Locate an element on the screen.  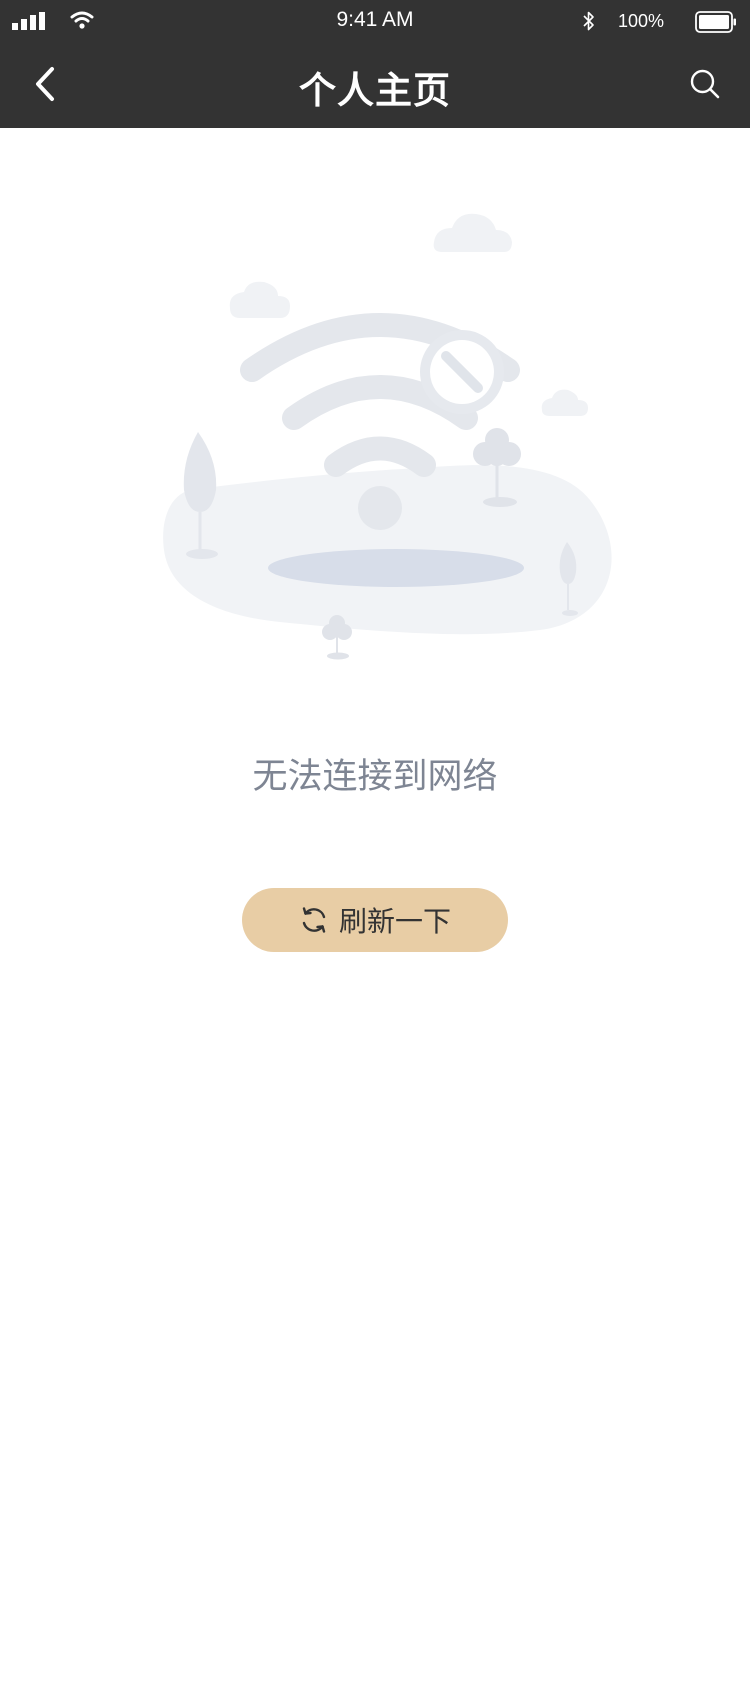
refresh-icon is located at coordinates (314, 920).